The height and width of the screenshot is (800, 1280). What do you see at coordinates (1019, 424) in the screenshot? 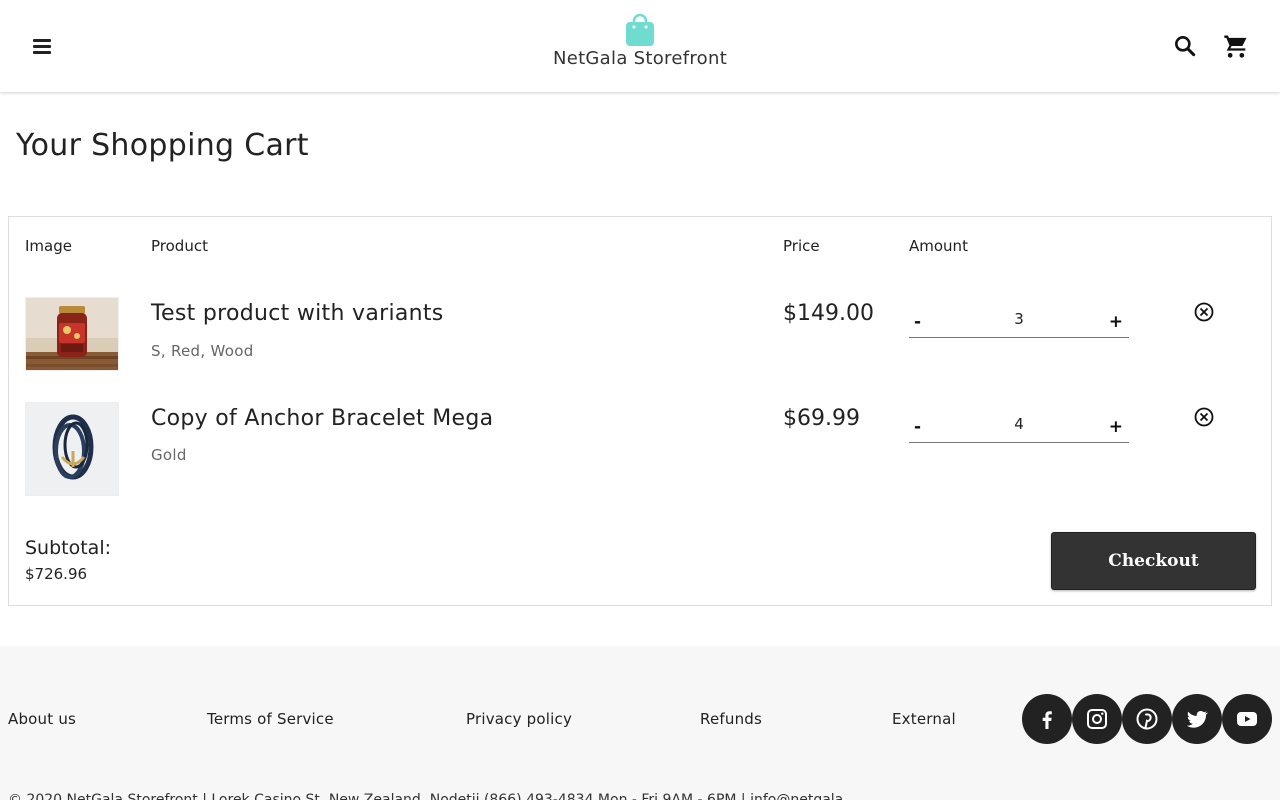
I see `quantity-input: 4` at bounding box center [1019, 424].